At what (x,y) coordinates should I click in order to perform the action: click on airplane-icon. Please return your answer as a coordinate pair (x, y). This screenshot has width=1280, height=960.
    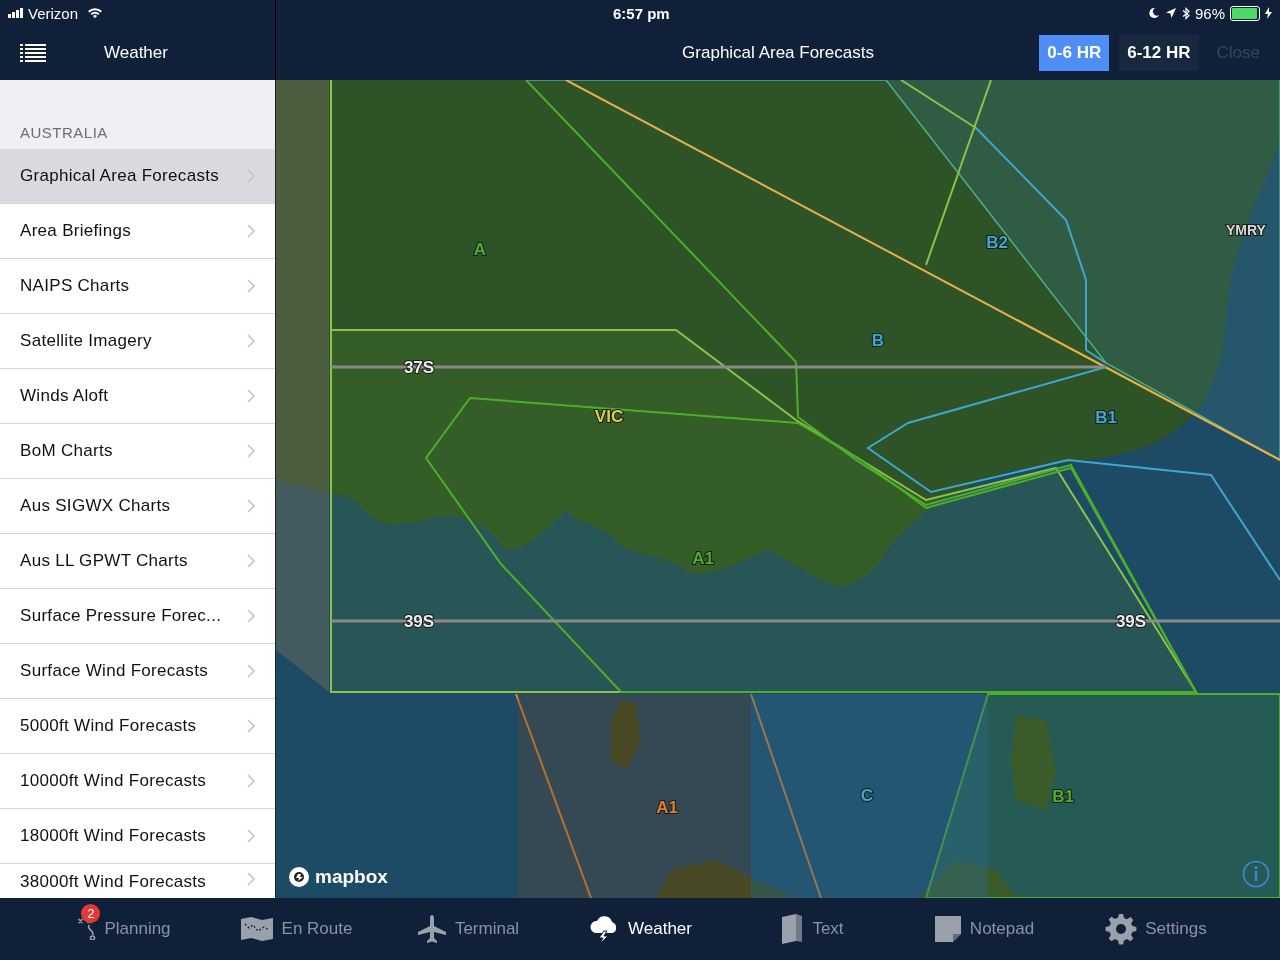
    Looking at the image, I should click on (431, 929).